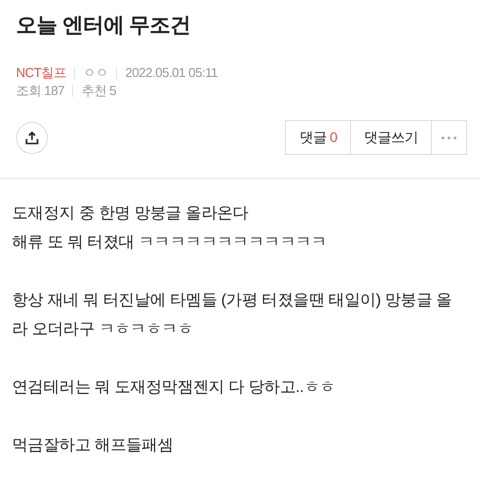 The height and width of the screenshot is (494, 480). What do you see at coordinates (131, 214) in the screenshot?
I see `body-text: 도재정지 중 한명 망붕글 올라온다` at bounding box center [131, 214].